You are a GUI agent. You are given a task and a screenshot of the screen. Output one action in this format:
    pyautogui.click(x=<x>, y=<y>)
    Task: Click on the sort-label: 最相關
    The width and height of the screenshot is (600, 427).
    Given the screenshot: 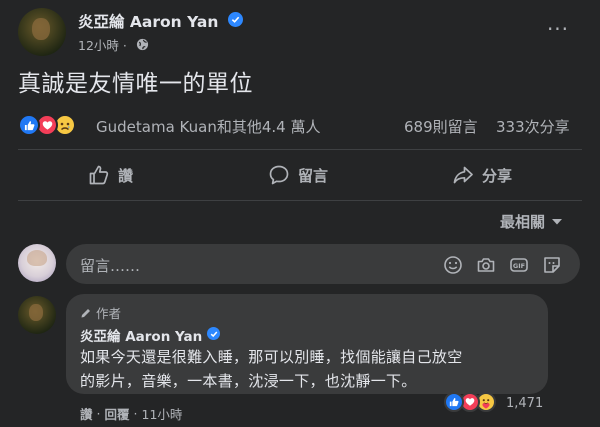 What is the action you would take?
    pyautogui.click(x=523, y=222)
    